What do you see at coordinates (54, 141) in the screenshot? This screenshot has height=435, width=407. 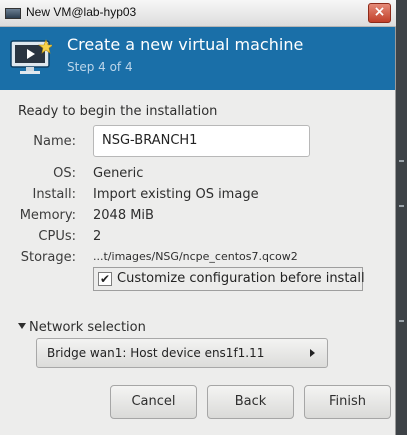 I see `name-label: Name:` at bounding box center [54, 141].